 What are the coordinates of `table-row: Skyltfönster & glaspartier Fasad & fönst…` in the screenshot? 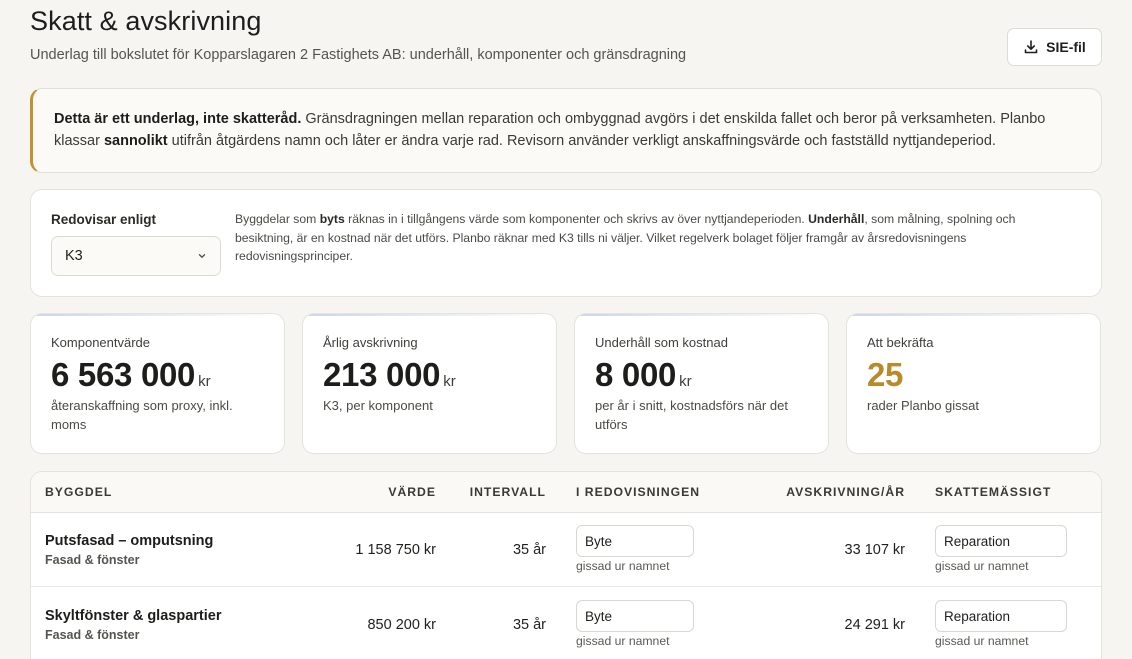 It's located at (566, 623).